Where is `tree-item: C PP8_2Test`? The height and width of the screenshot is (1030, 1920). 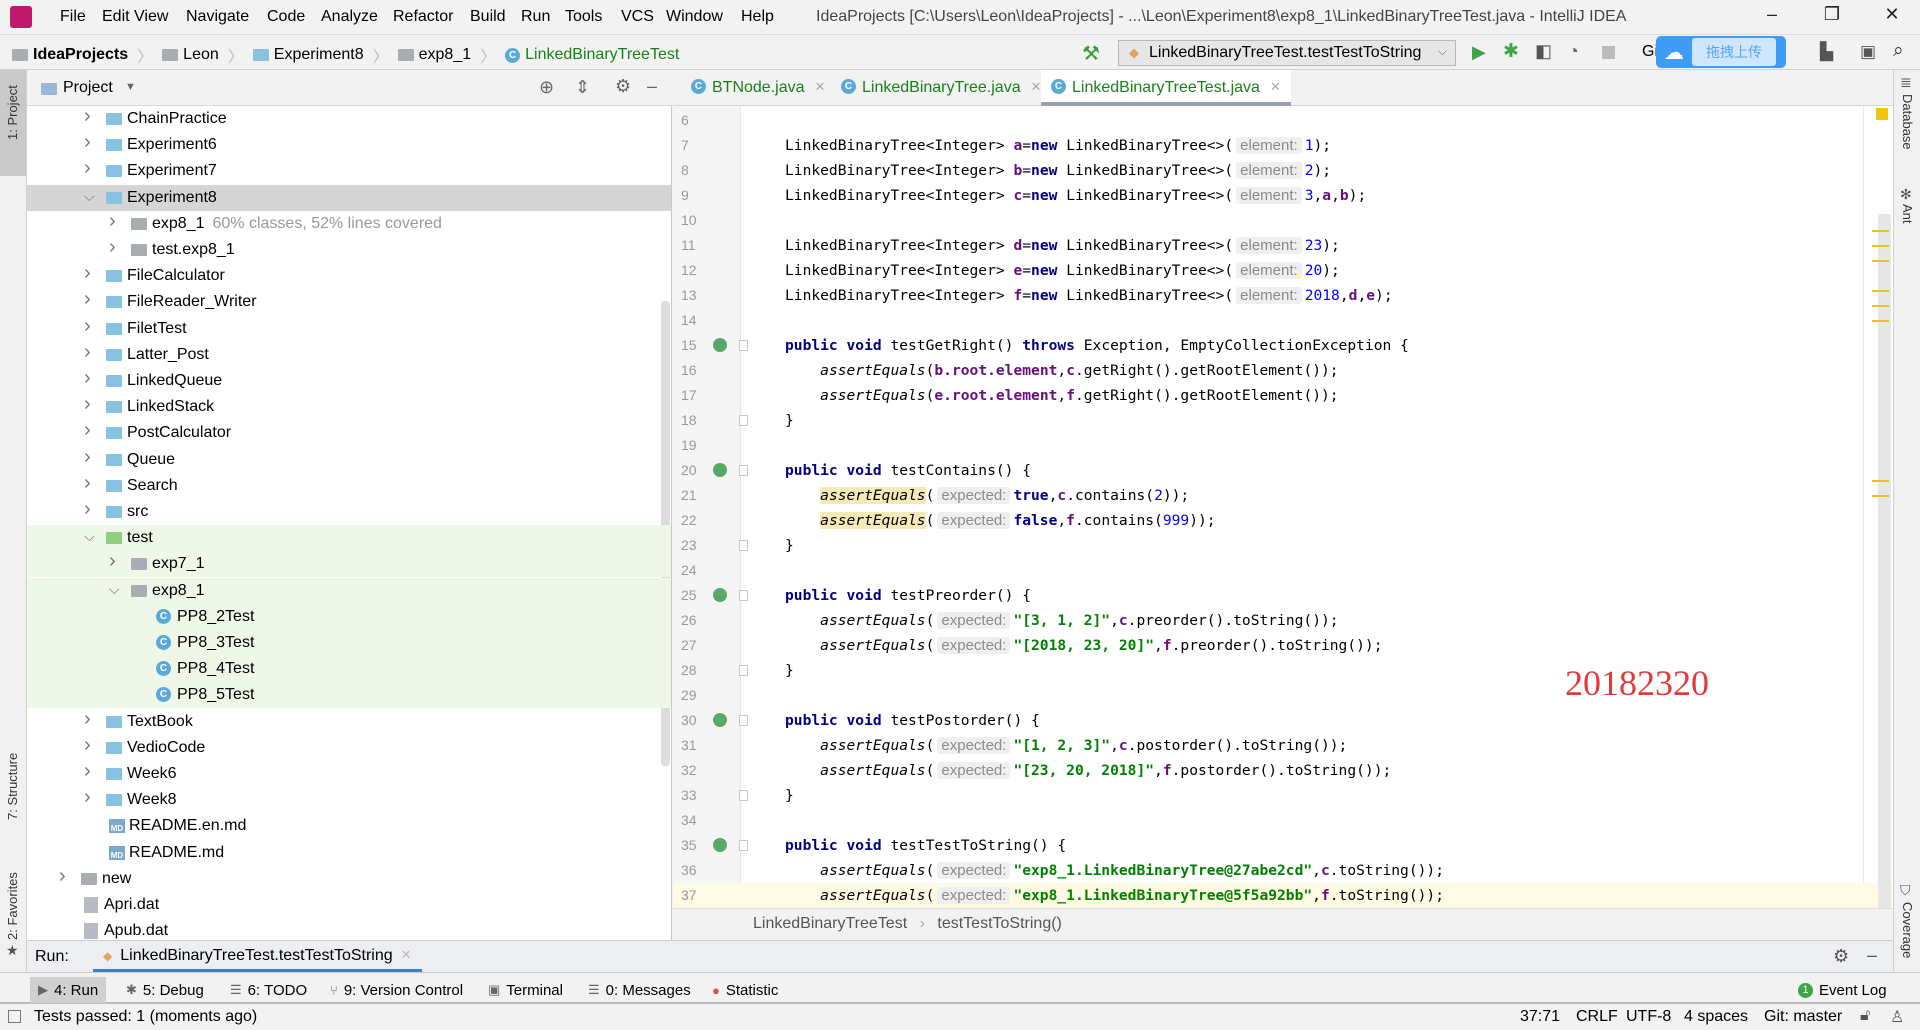
tree-item: C PP8_2Test is located at coordinates (349, 616).